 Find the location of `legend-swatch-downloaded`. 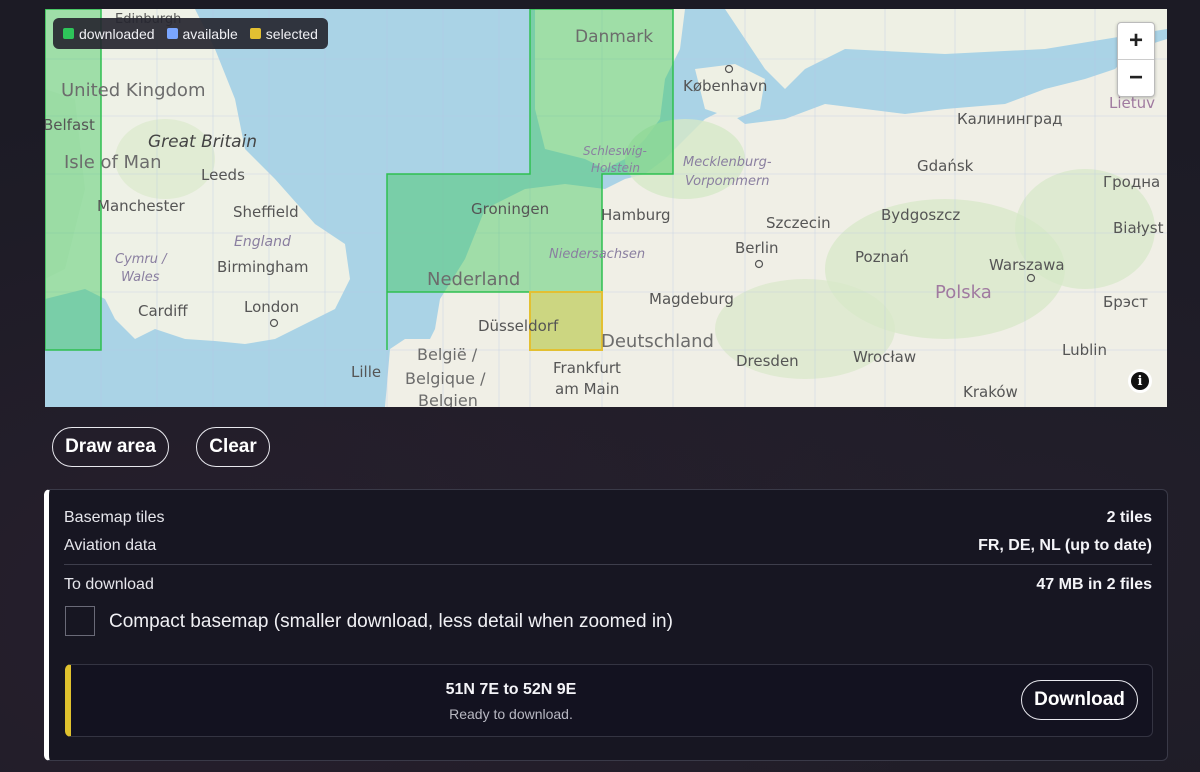

legend-swatch-downloaded is located at coordinates (68, 33).